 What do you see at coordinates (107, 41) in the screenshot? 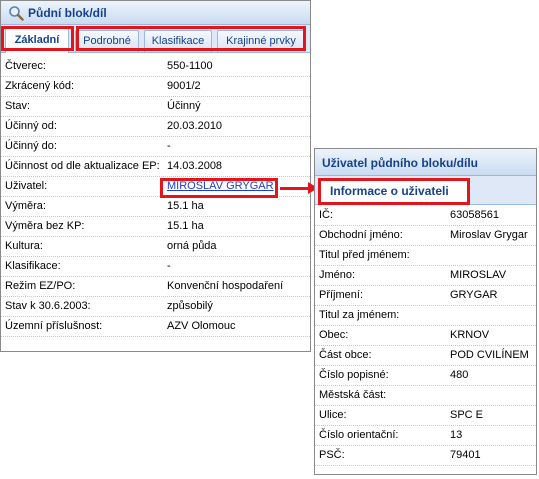
I see `tab-podrobne: Podrobné` at bounding box center [107, 41].